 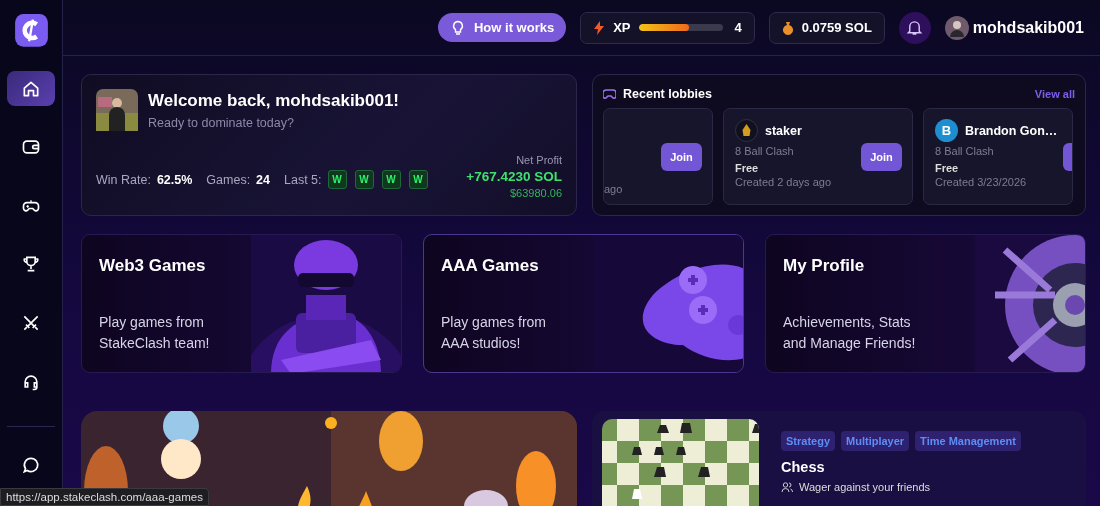 I want to click on money-bag-icon, so click(x=787, y=27).